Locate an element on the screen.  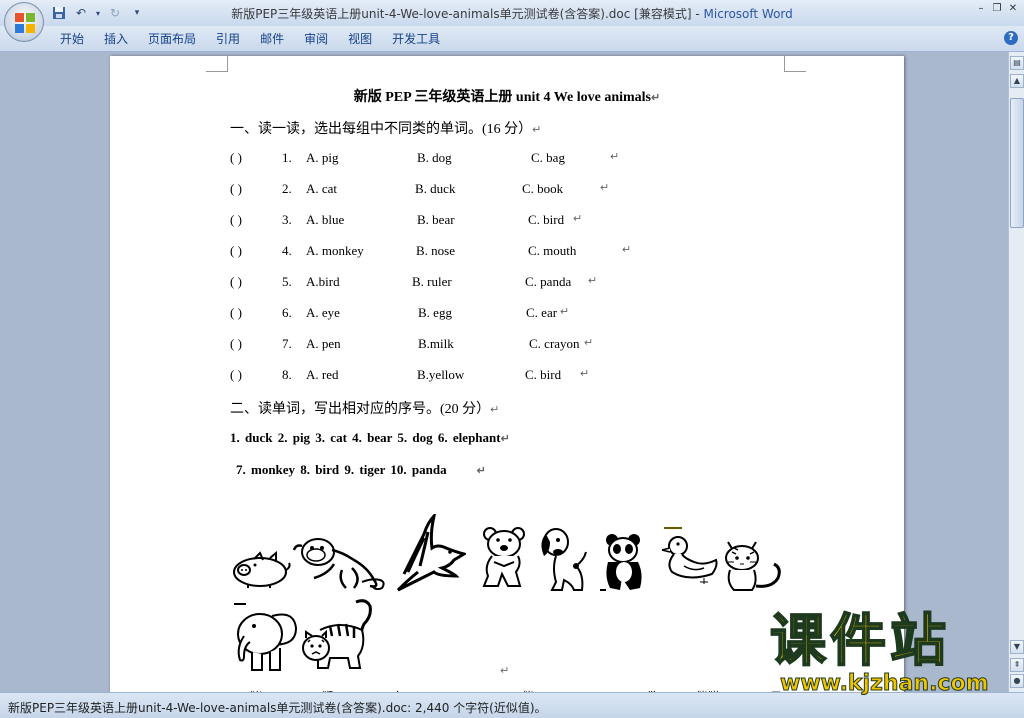
panda-icon is located at coordinates (621, 562).